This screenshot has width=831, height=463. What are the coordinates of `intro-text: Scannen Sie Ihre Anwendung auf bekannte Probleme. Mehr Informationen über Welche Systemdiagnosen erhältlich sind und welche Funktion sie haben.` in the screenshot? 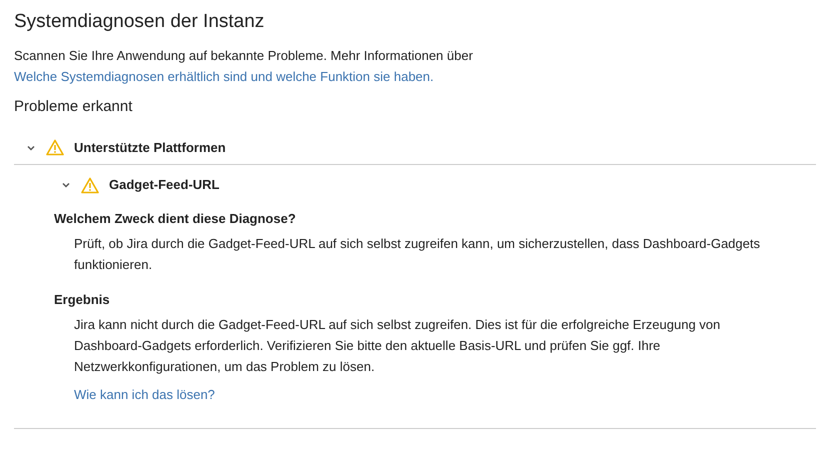 It's located at (244, 66).